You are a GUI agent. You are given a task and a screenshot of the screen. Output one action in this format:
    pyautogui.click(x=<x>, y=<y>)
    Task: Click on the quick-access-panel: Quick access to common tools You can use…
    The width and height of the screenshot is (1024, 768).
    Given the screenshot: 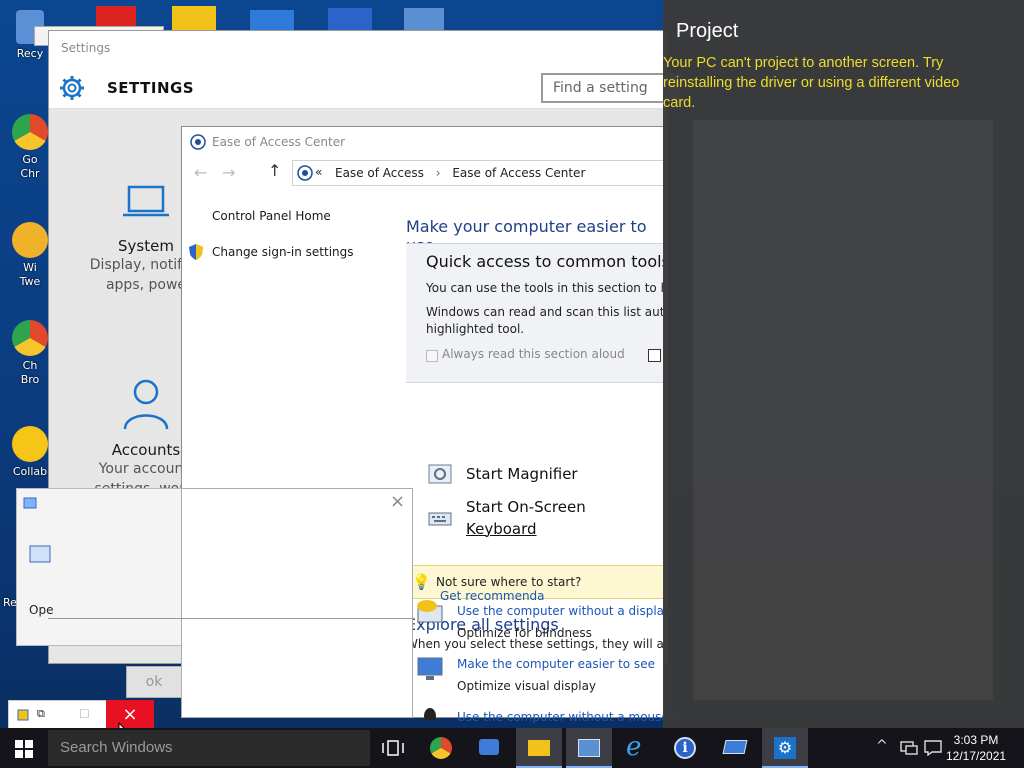 What is the action you would take?
    pyautogui.click(x=535, y=313)
    